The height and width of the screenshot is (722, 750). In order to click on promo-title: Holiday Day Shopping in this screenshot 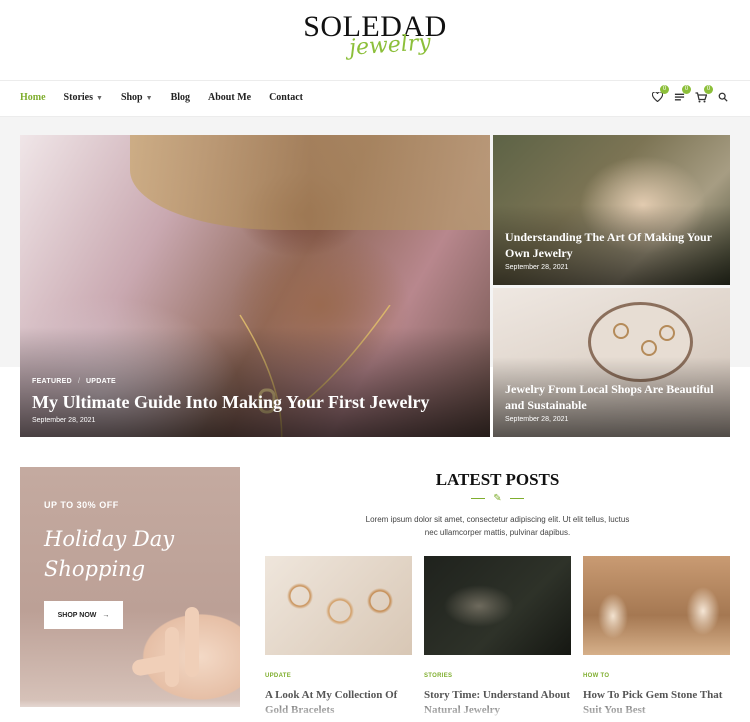, I will do `click(109, 554)`.